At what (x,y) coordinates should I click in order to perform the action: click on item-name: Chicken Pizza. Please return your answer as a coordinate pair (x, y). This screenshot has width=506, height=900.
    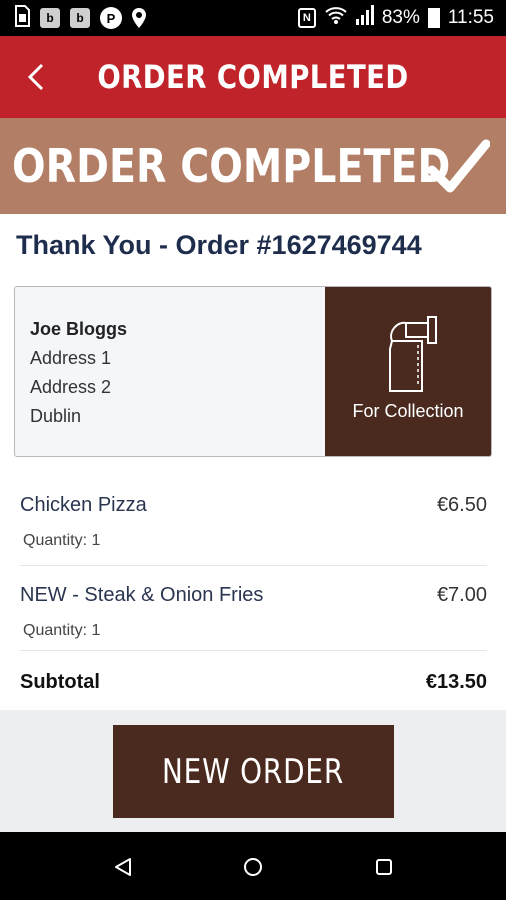
    Looking at the image, I should click on (83, 505).